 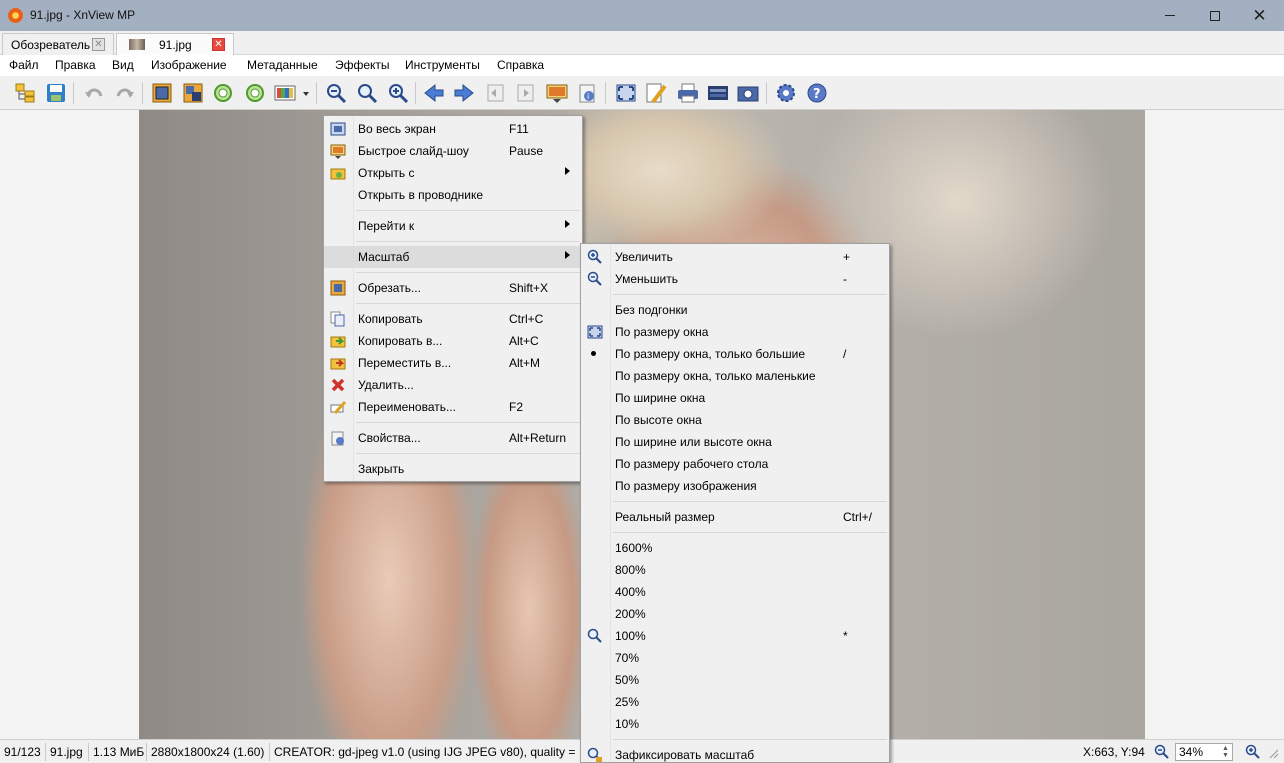 I want to click on ctx-item-open-with: Открыть с, so click(x=453, y=173).